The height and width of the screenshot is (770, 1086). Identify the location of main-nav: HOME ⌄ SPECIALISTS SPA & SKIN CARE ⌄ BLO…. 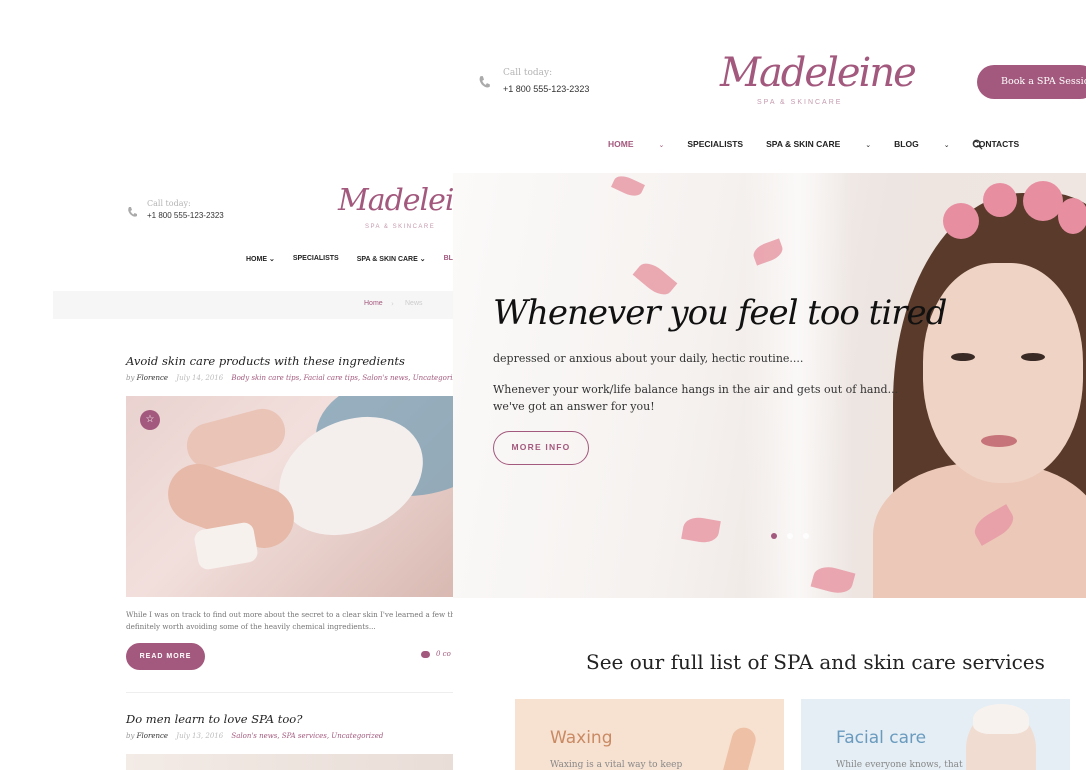
(349, 259).